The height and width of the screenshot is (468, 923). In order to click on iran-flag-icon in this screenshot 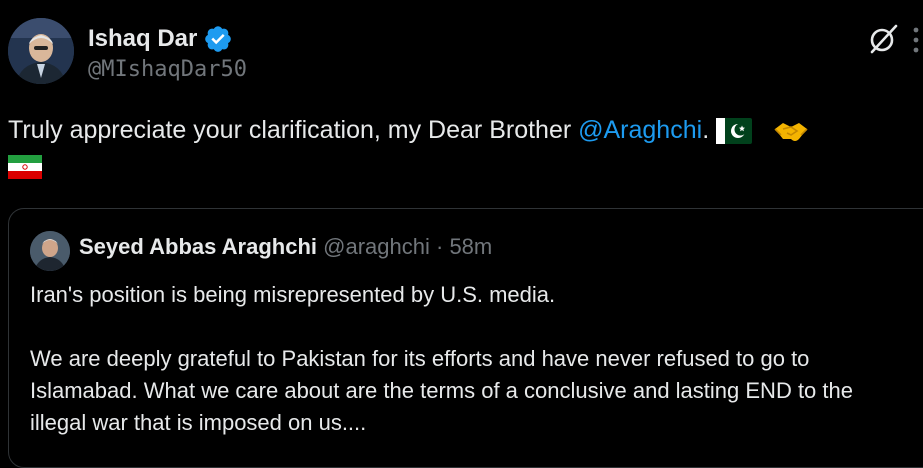, I will do `click(25, 167)`.